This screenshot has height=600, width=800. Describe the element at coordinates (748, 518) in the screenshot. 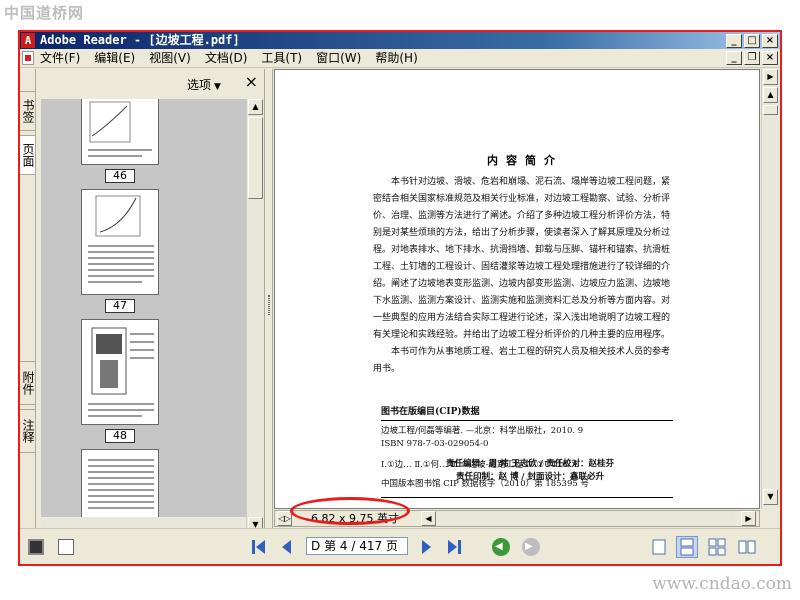

I see `scroll-right-icon: ▶` at that location.